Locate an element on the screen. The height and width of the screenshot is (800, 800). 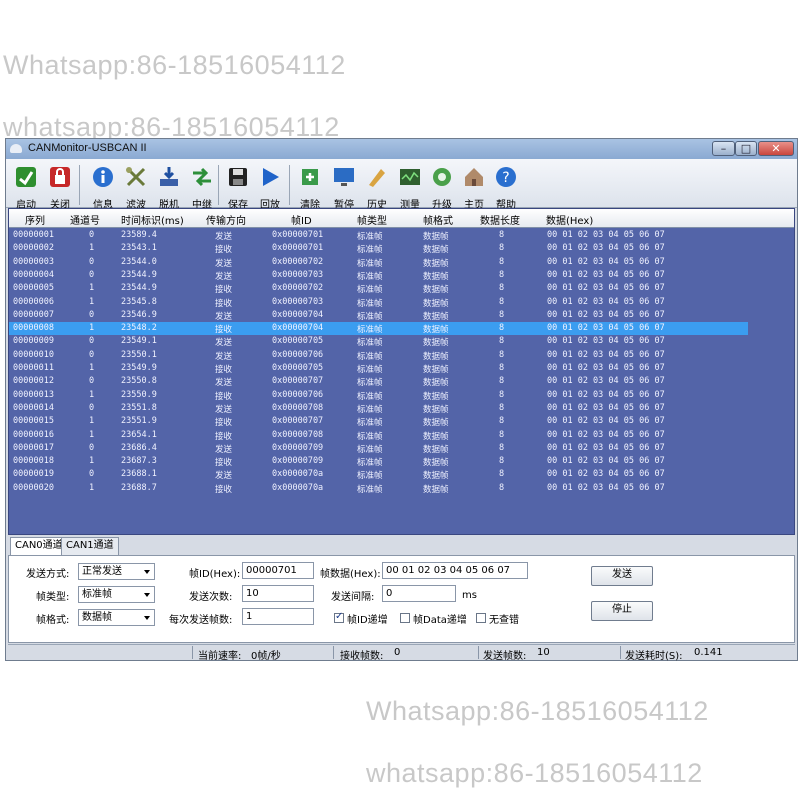
column-header: 帧ID is located at coordinates (301, 219).